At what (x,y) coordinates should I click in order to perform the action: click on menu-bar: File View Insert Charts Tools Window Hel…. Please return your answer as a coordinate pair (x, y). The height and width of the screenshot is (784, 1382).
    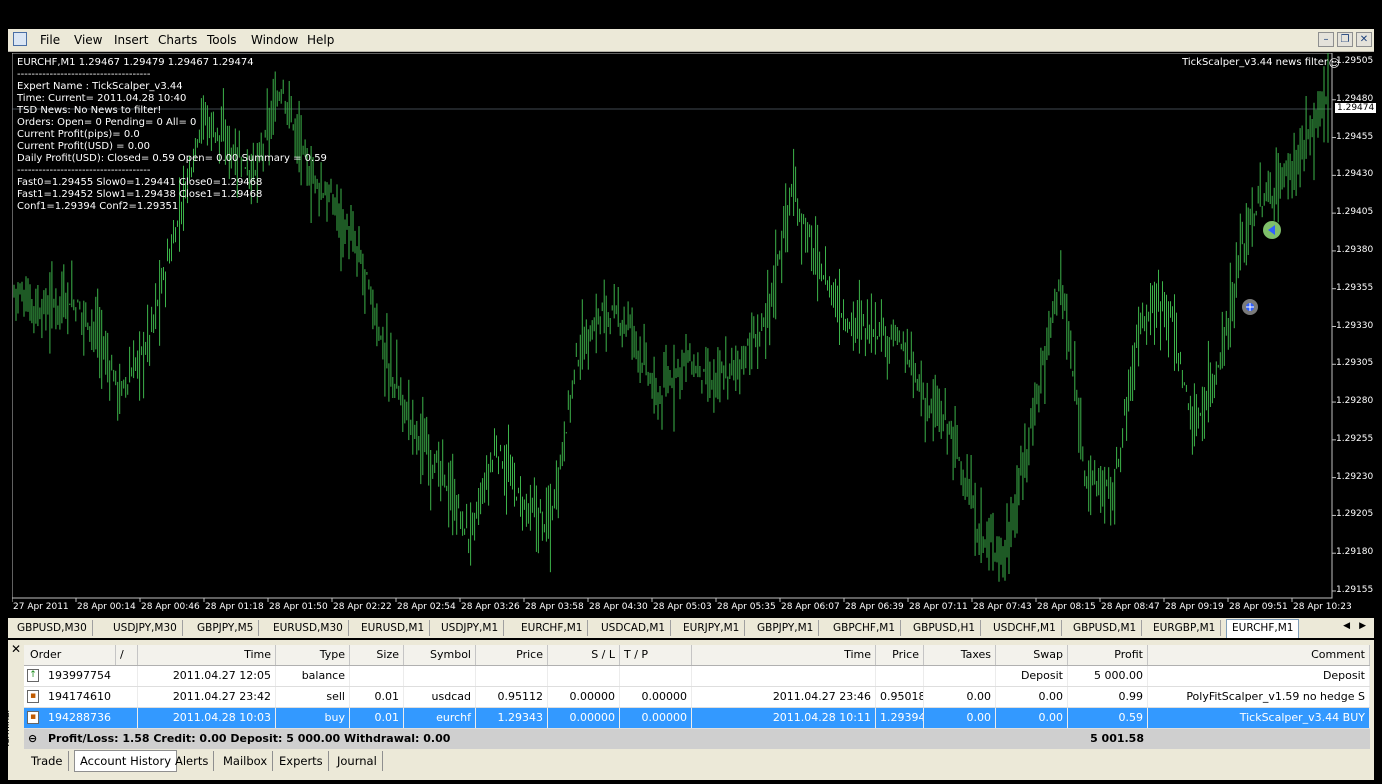
    Looking at the image, I should click on (691, 40).